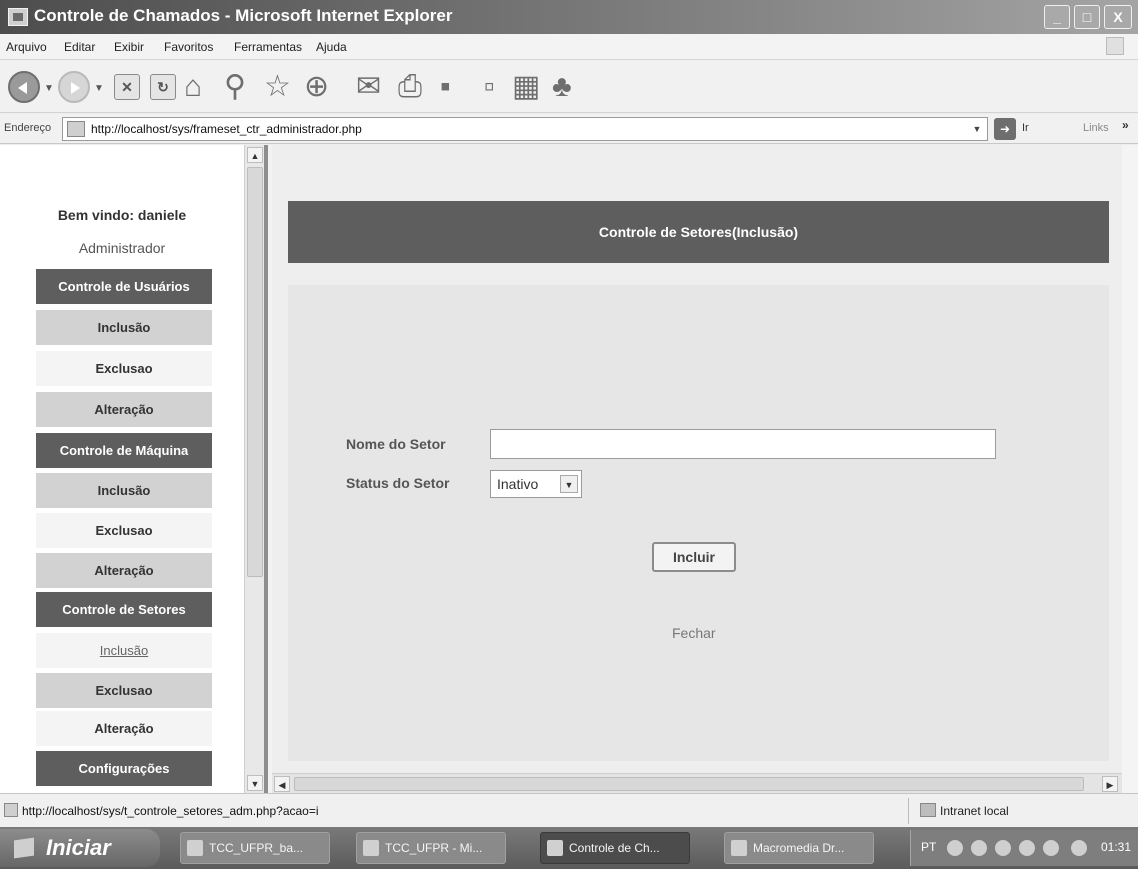 The image size is (1138, 869). Describe the element at coordinates (396, 444) in the screenshot. I see `nome-setor-label: Nome do Setor` at that location.